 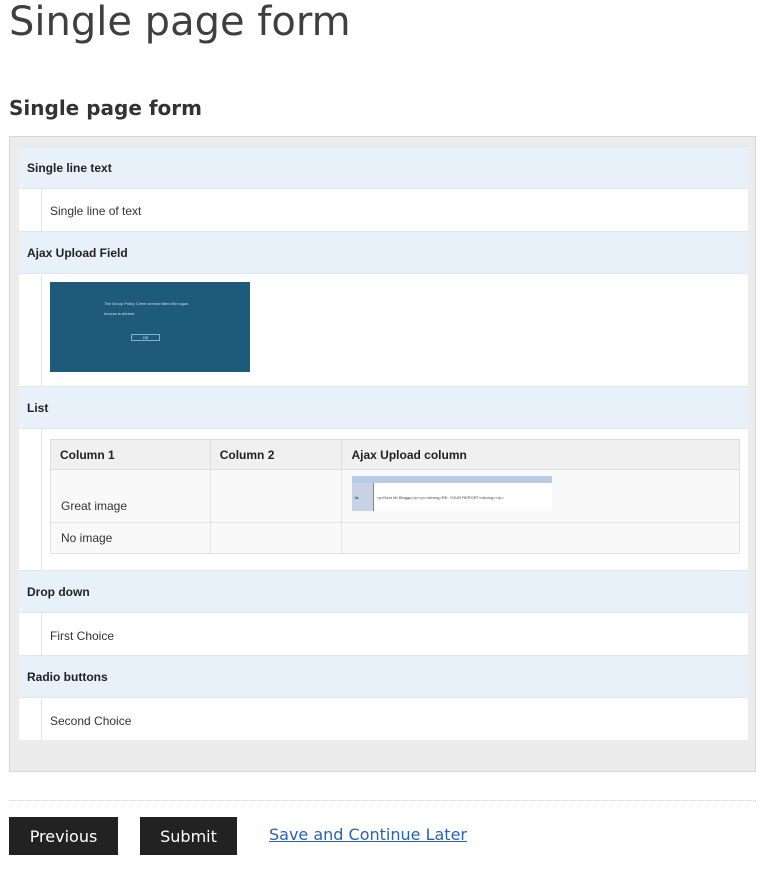 I want to click on radio-value: Second Choice, so click(x=91, y=721).